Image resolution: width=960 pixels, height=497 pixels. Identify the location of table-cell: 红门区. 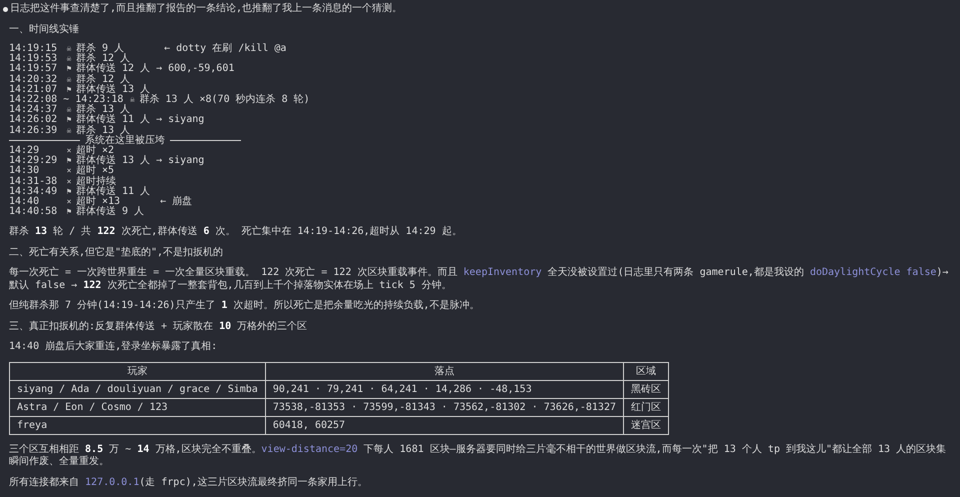
(646, 407).